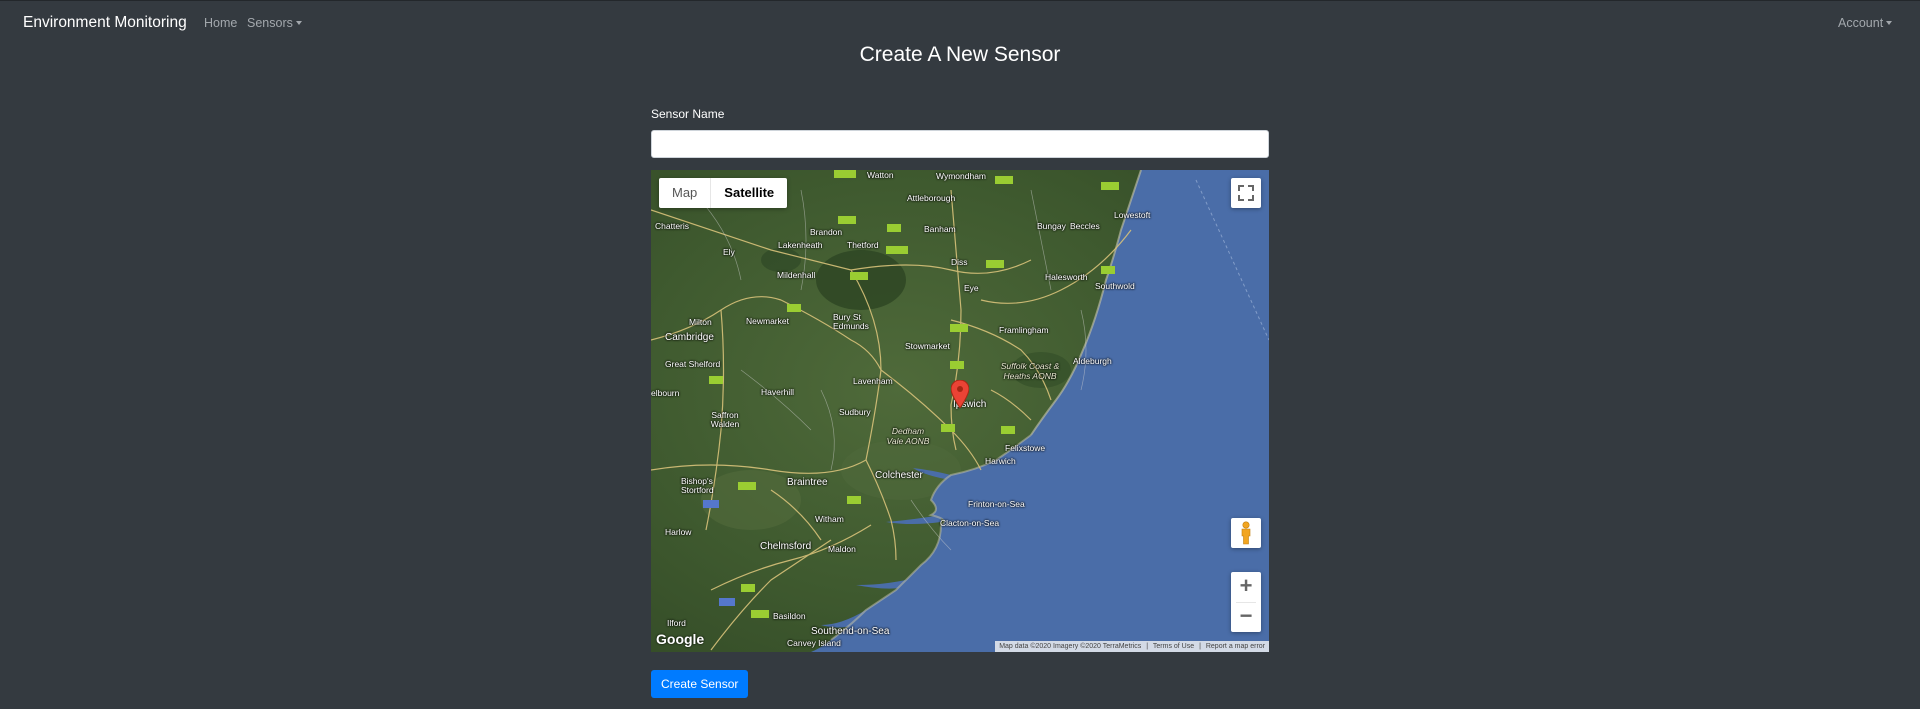 The width and height of the screenshot is (1920, 709). What do you see at coordinates (1030, 371) in the screenshot?
I see `map-label: Suffolk Coast & Heaths AONB` at bounding box center [1030, 371].